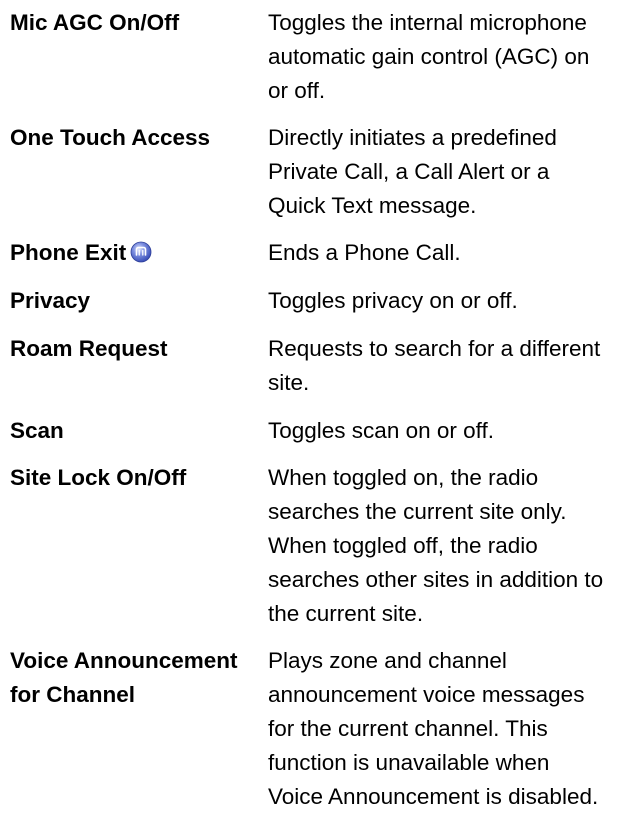 The image size is (621, 820). Describe the element at coordinates (364, 252) in the screenshot. I see `term-description: Ends a Phone Call.` at that location.